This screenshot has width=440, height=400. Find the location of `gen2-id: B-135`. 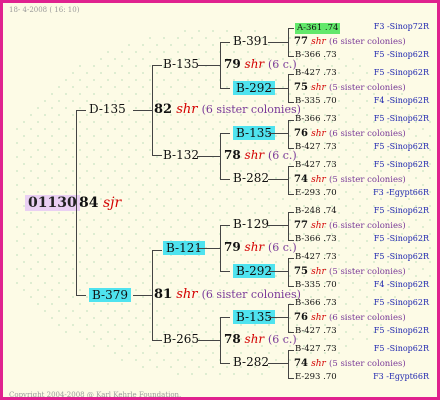

gen2-id: B-135 is located at coordinates (181, 64).